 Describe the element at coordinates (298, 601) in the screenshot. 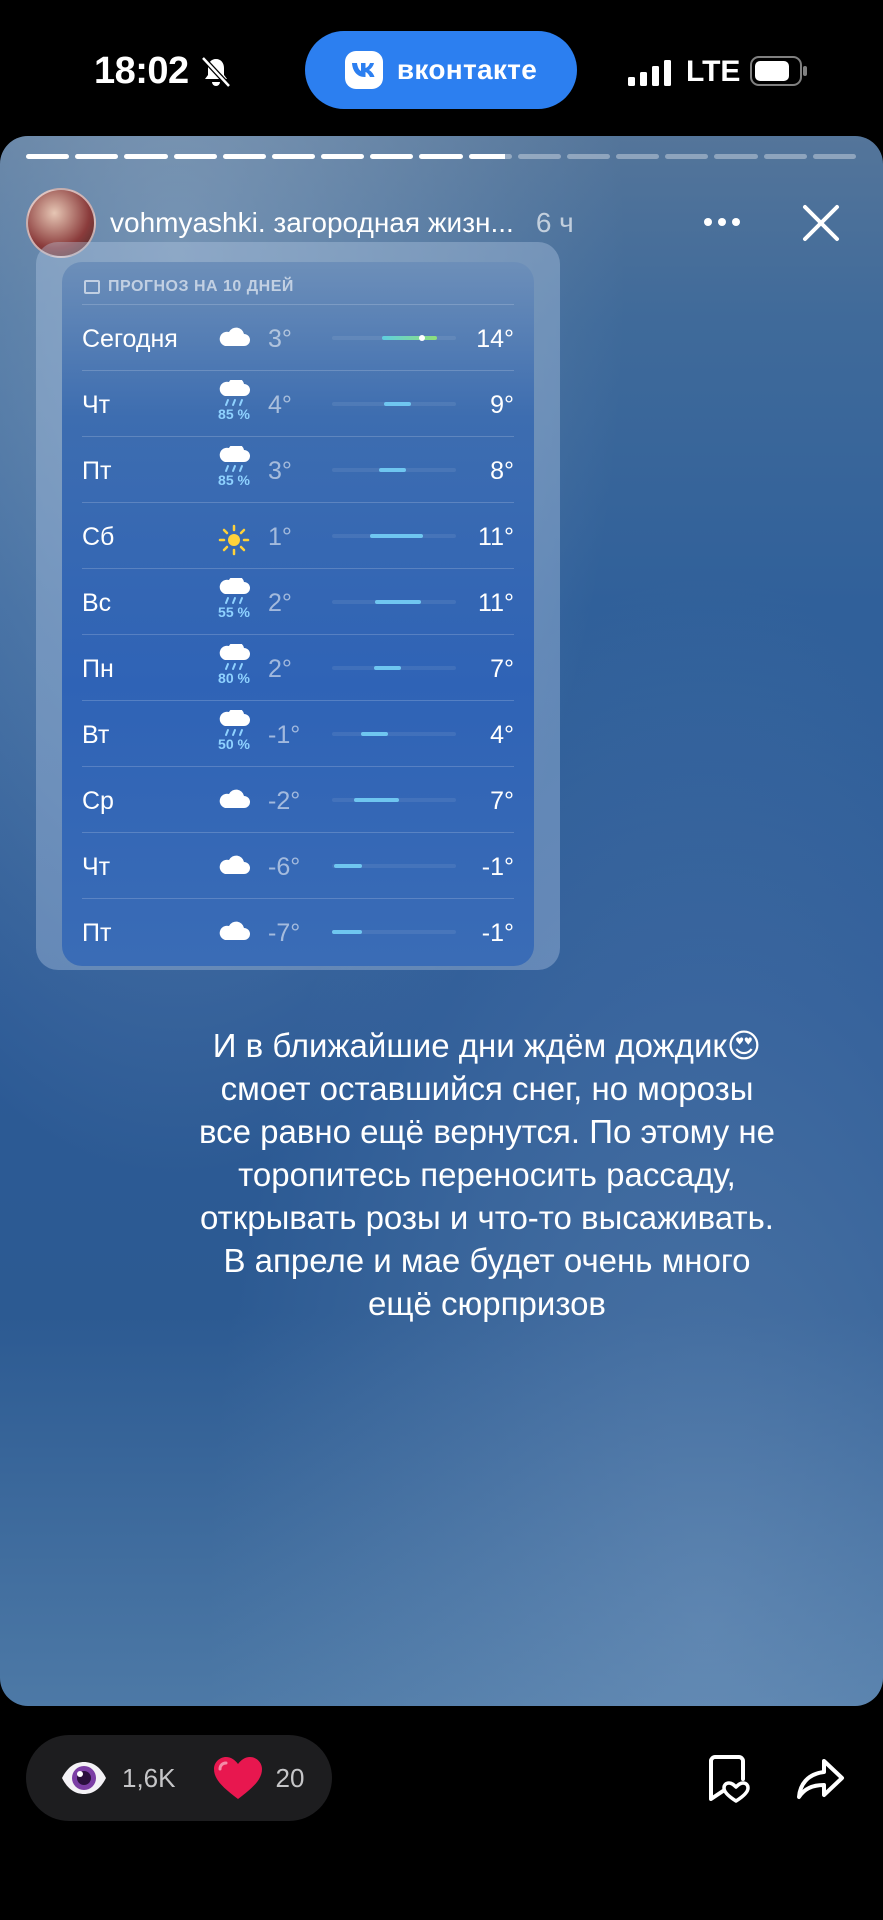

I see `forecast-row: Вс 55 % 2° 11°` at that location.